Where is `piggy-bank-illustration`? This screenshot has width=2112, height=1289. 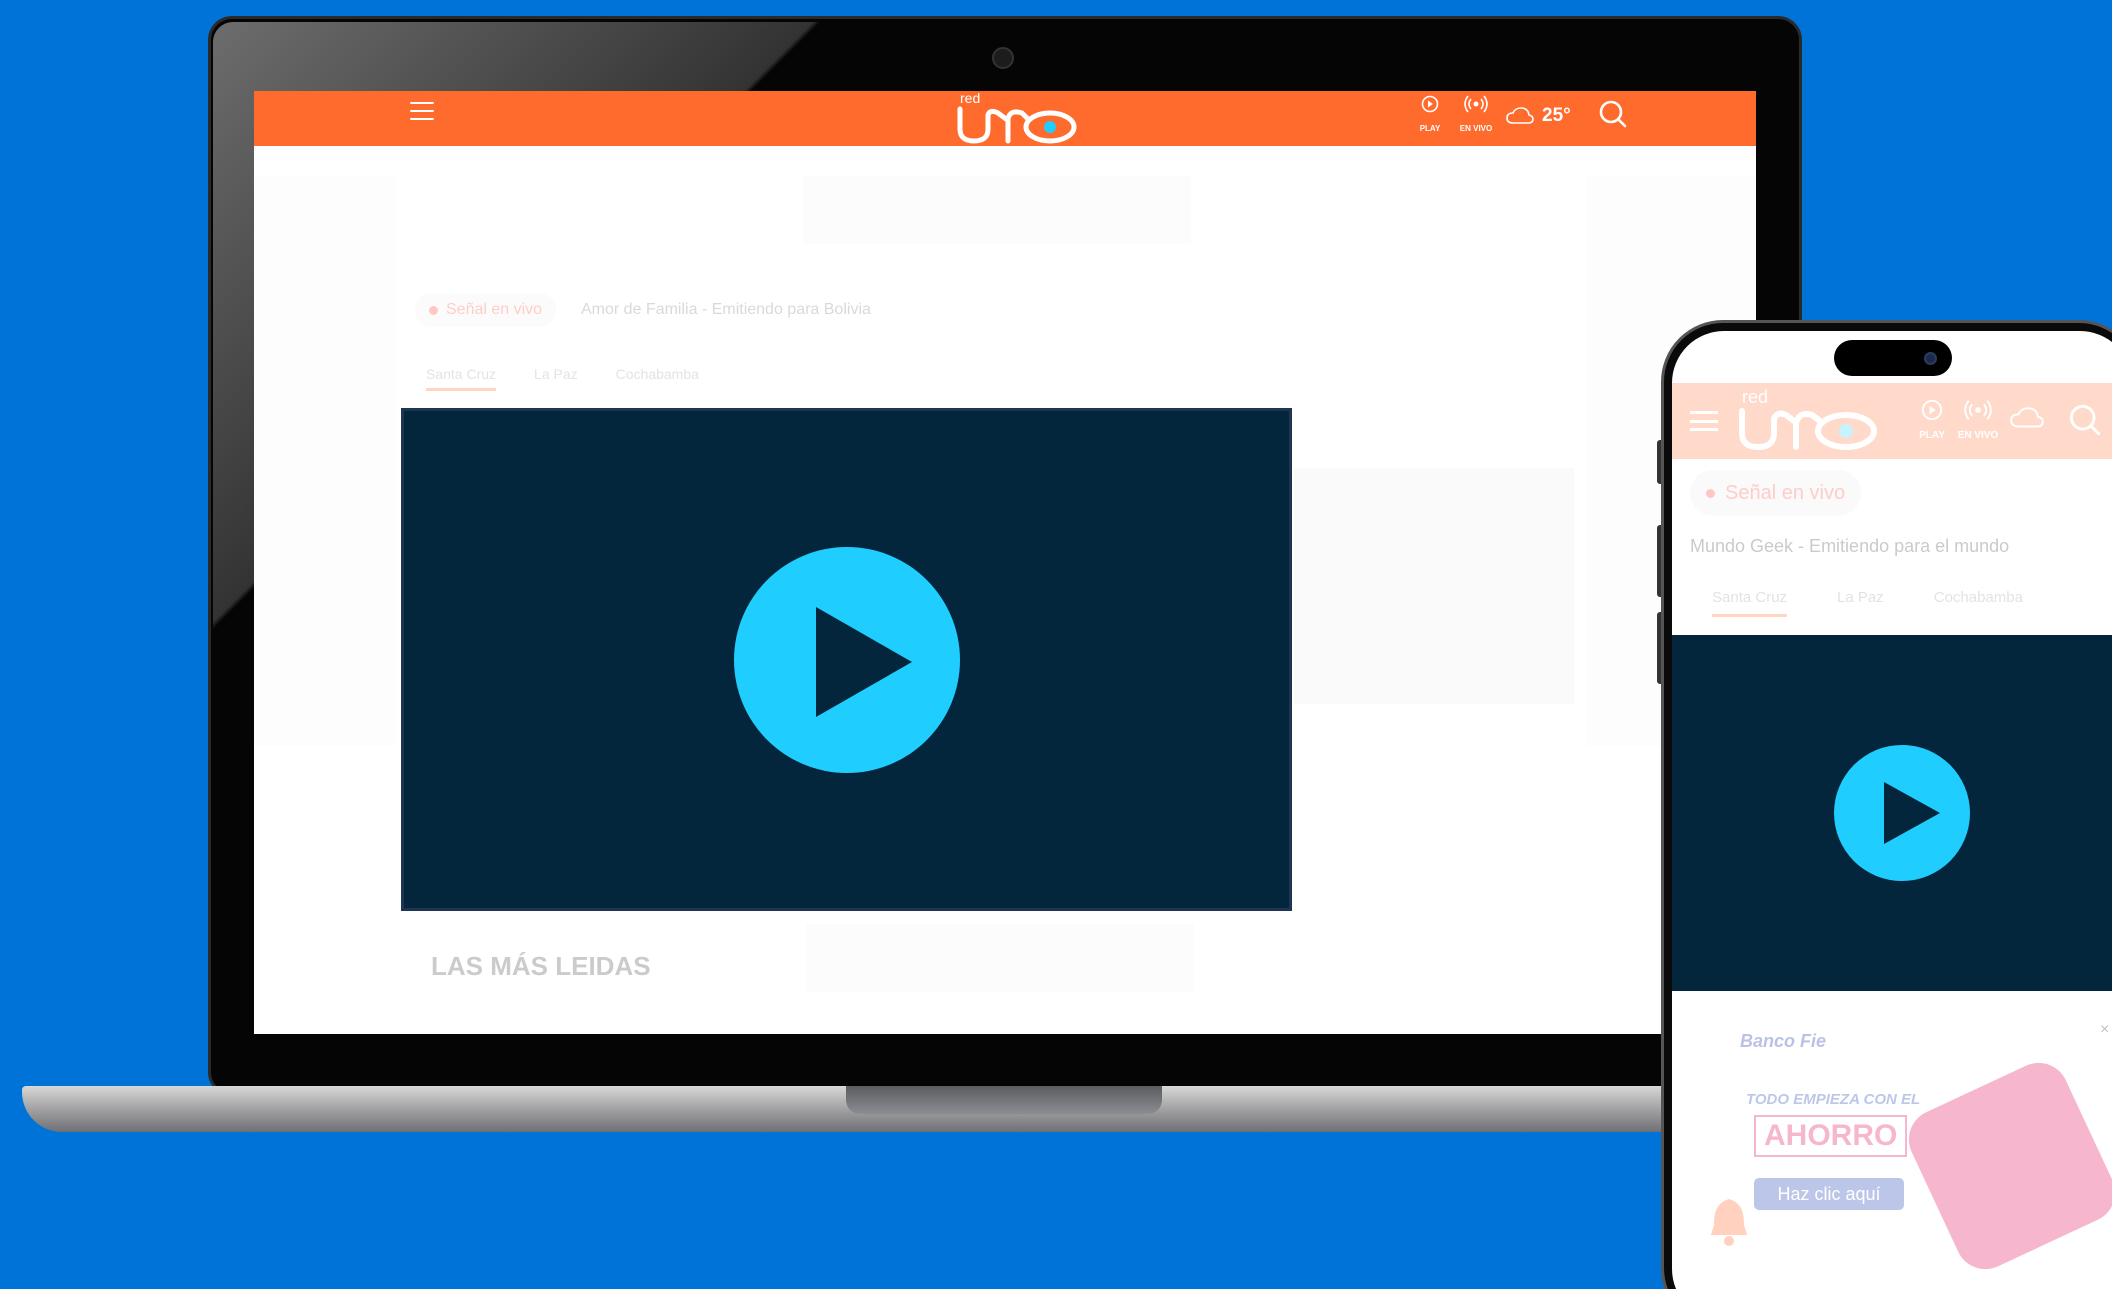 piggy-bank-illustration is located at coordinates (2005, 1166).